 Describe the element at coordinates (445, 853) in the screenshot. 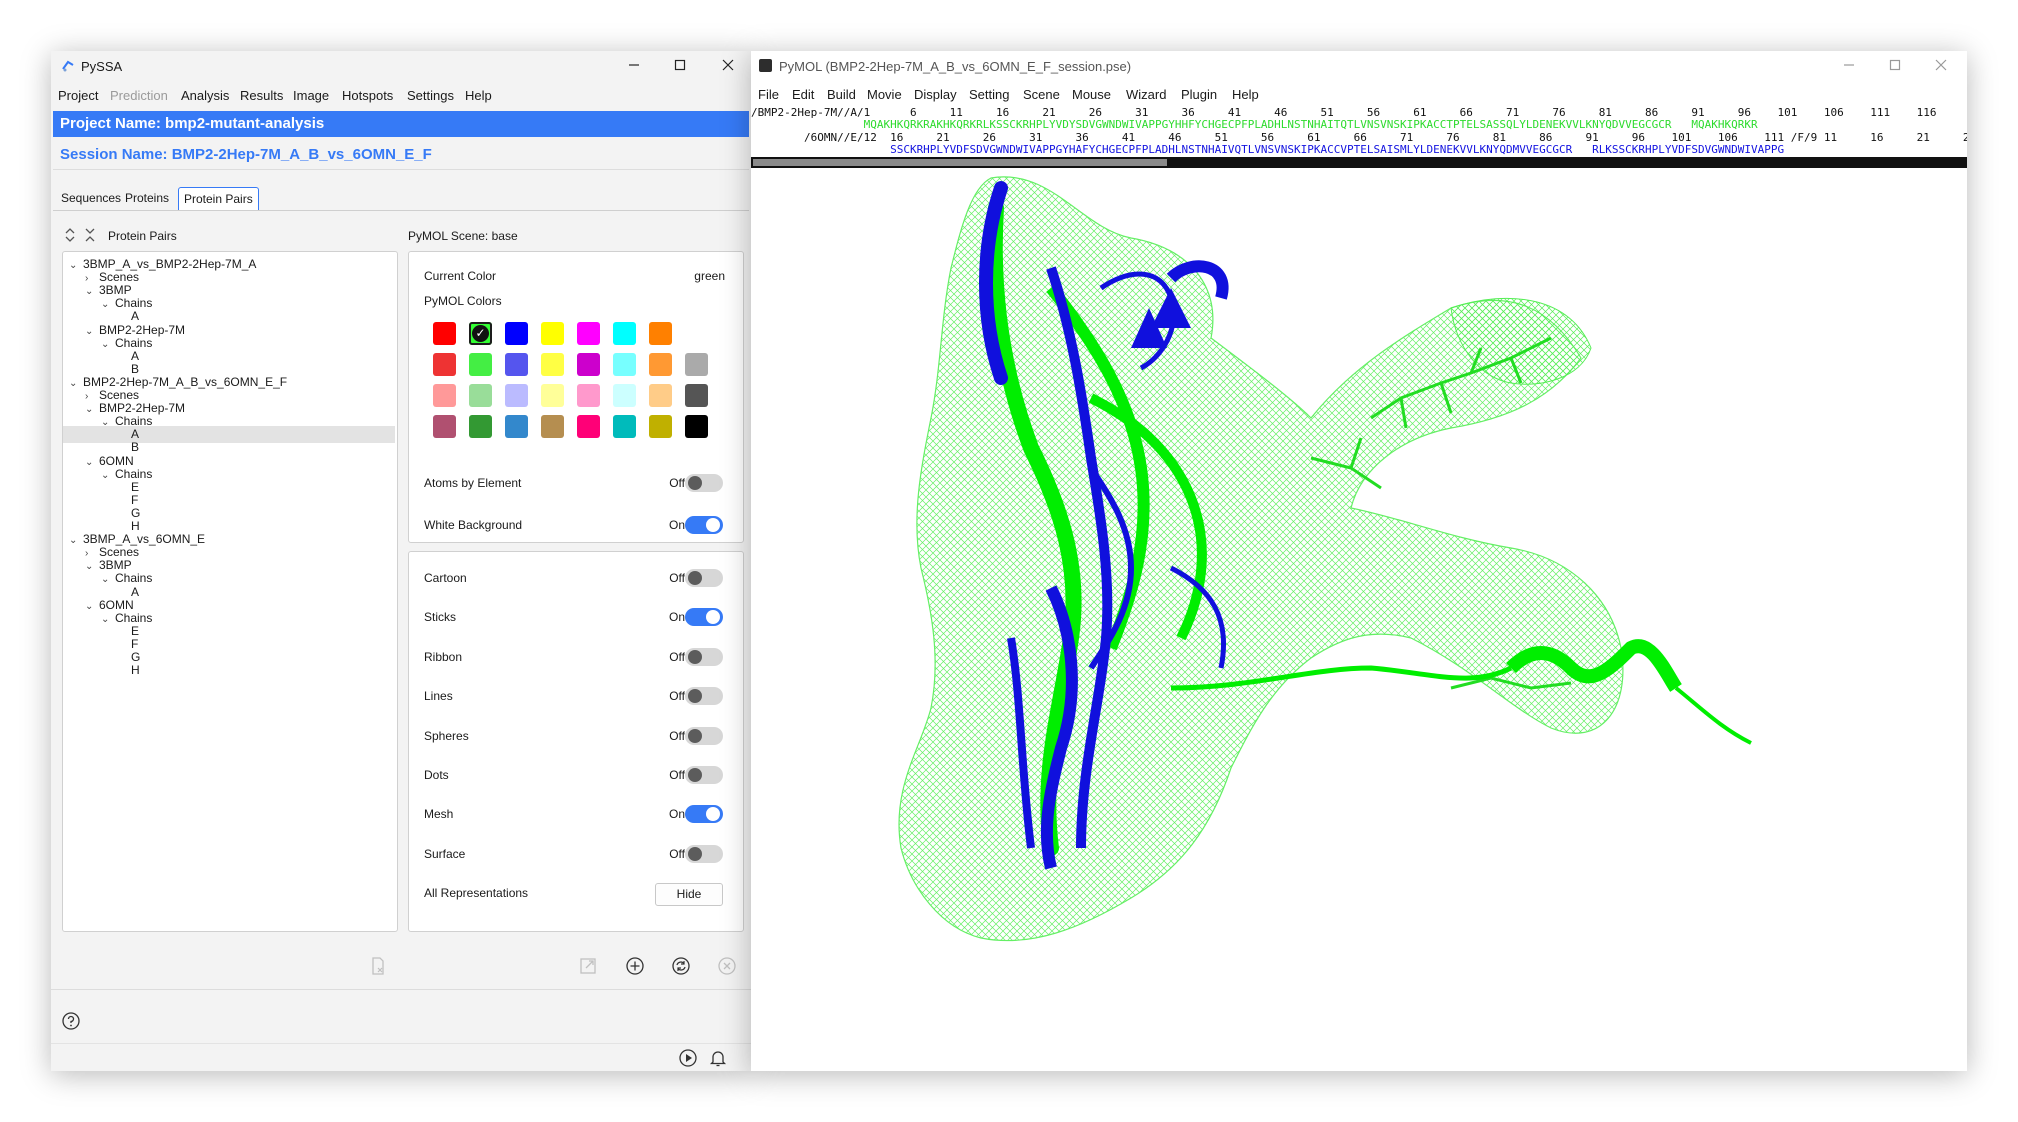

I see `surface-label: Surface` at that location.